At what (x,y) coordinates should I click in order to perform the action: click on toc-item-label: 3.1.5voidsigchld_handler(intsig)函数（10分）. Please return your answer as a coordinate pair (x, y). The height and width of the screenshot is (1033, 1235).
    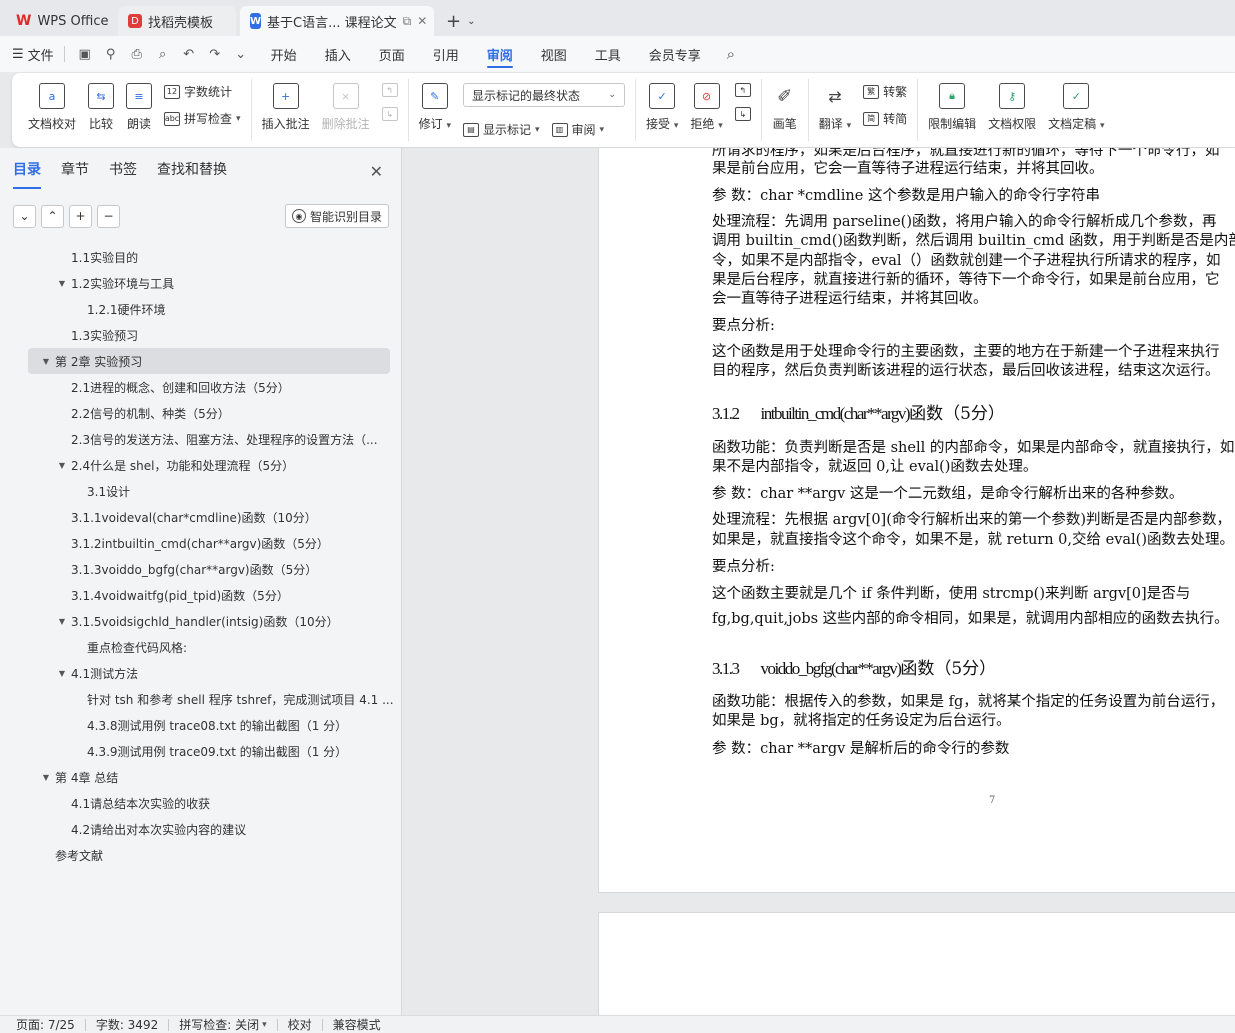
    Looking at the image, I should click on (205, 621).